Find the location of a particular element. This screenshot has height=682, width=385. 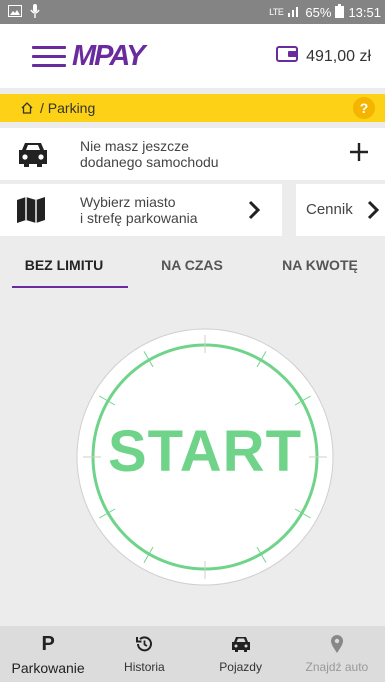

clock: 13:51 is located at coordinates (364, 12).